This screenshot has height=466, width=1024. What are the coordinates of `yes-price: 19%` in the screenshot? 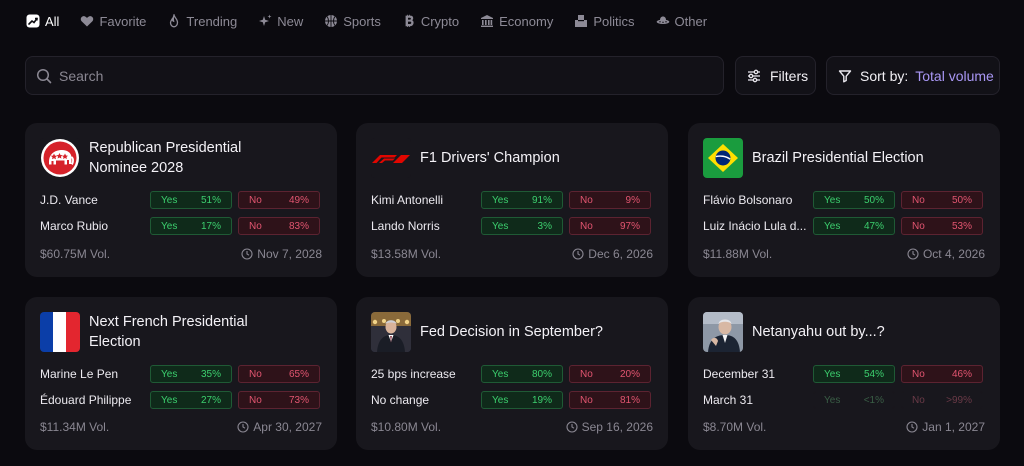 It's located at (541, 400).